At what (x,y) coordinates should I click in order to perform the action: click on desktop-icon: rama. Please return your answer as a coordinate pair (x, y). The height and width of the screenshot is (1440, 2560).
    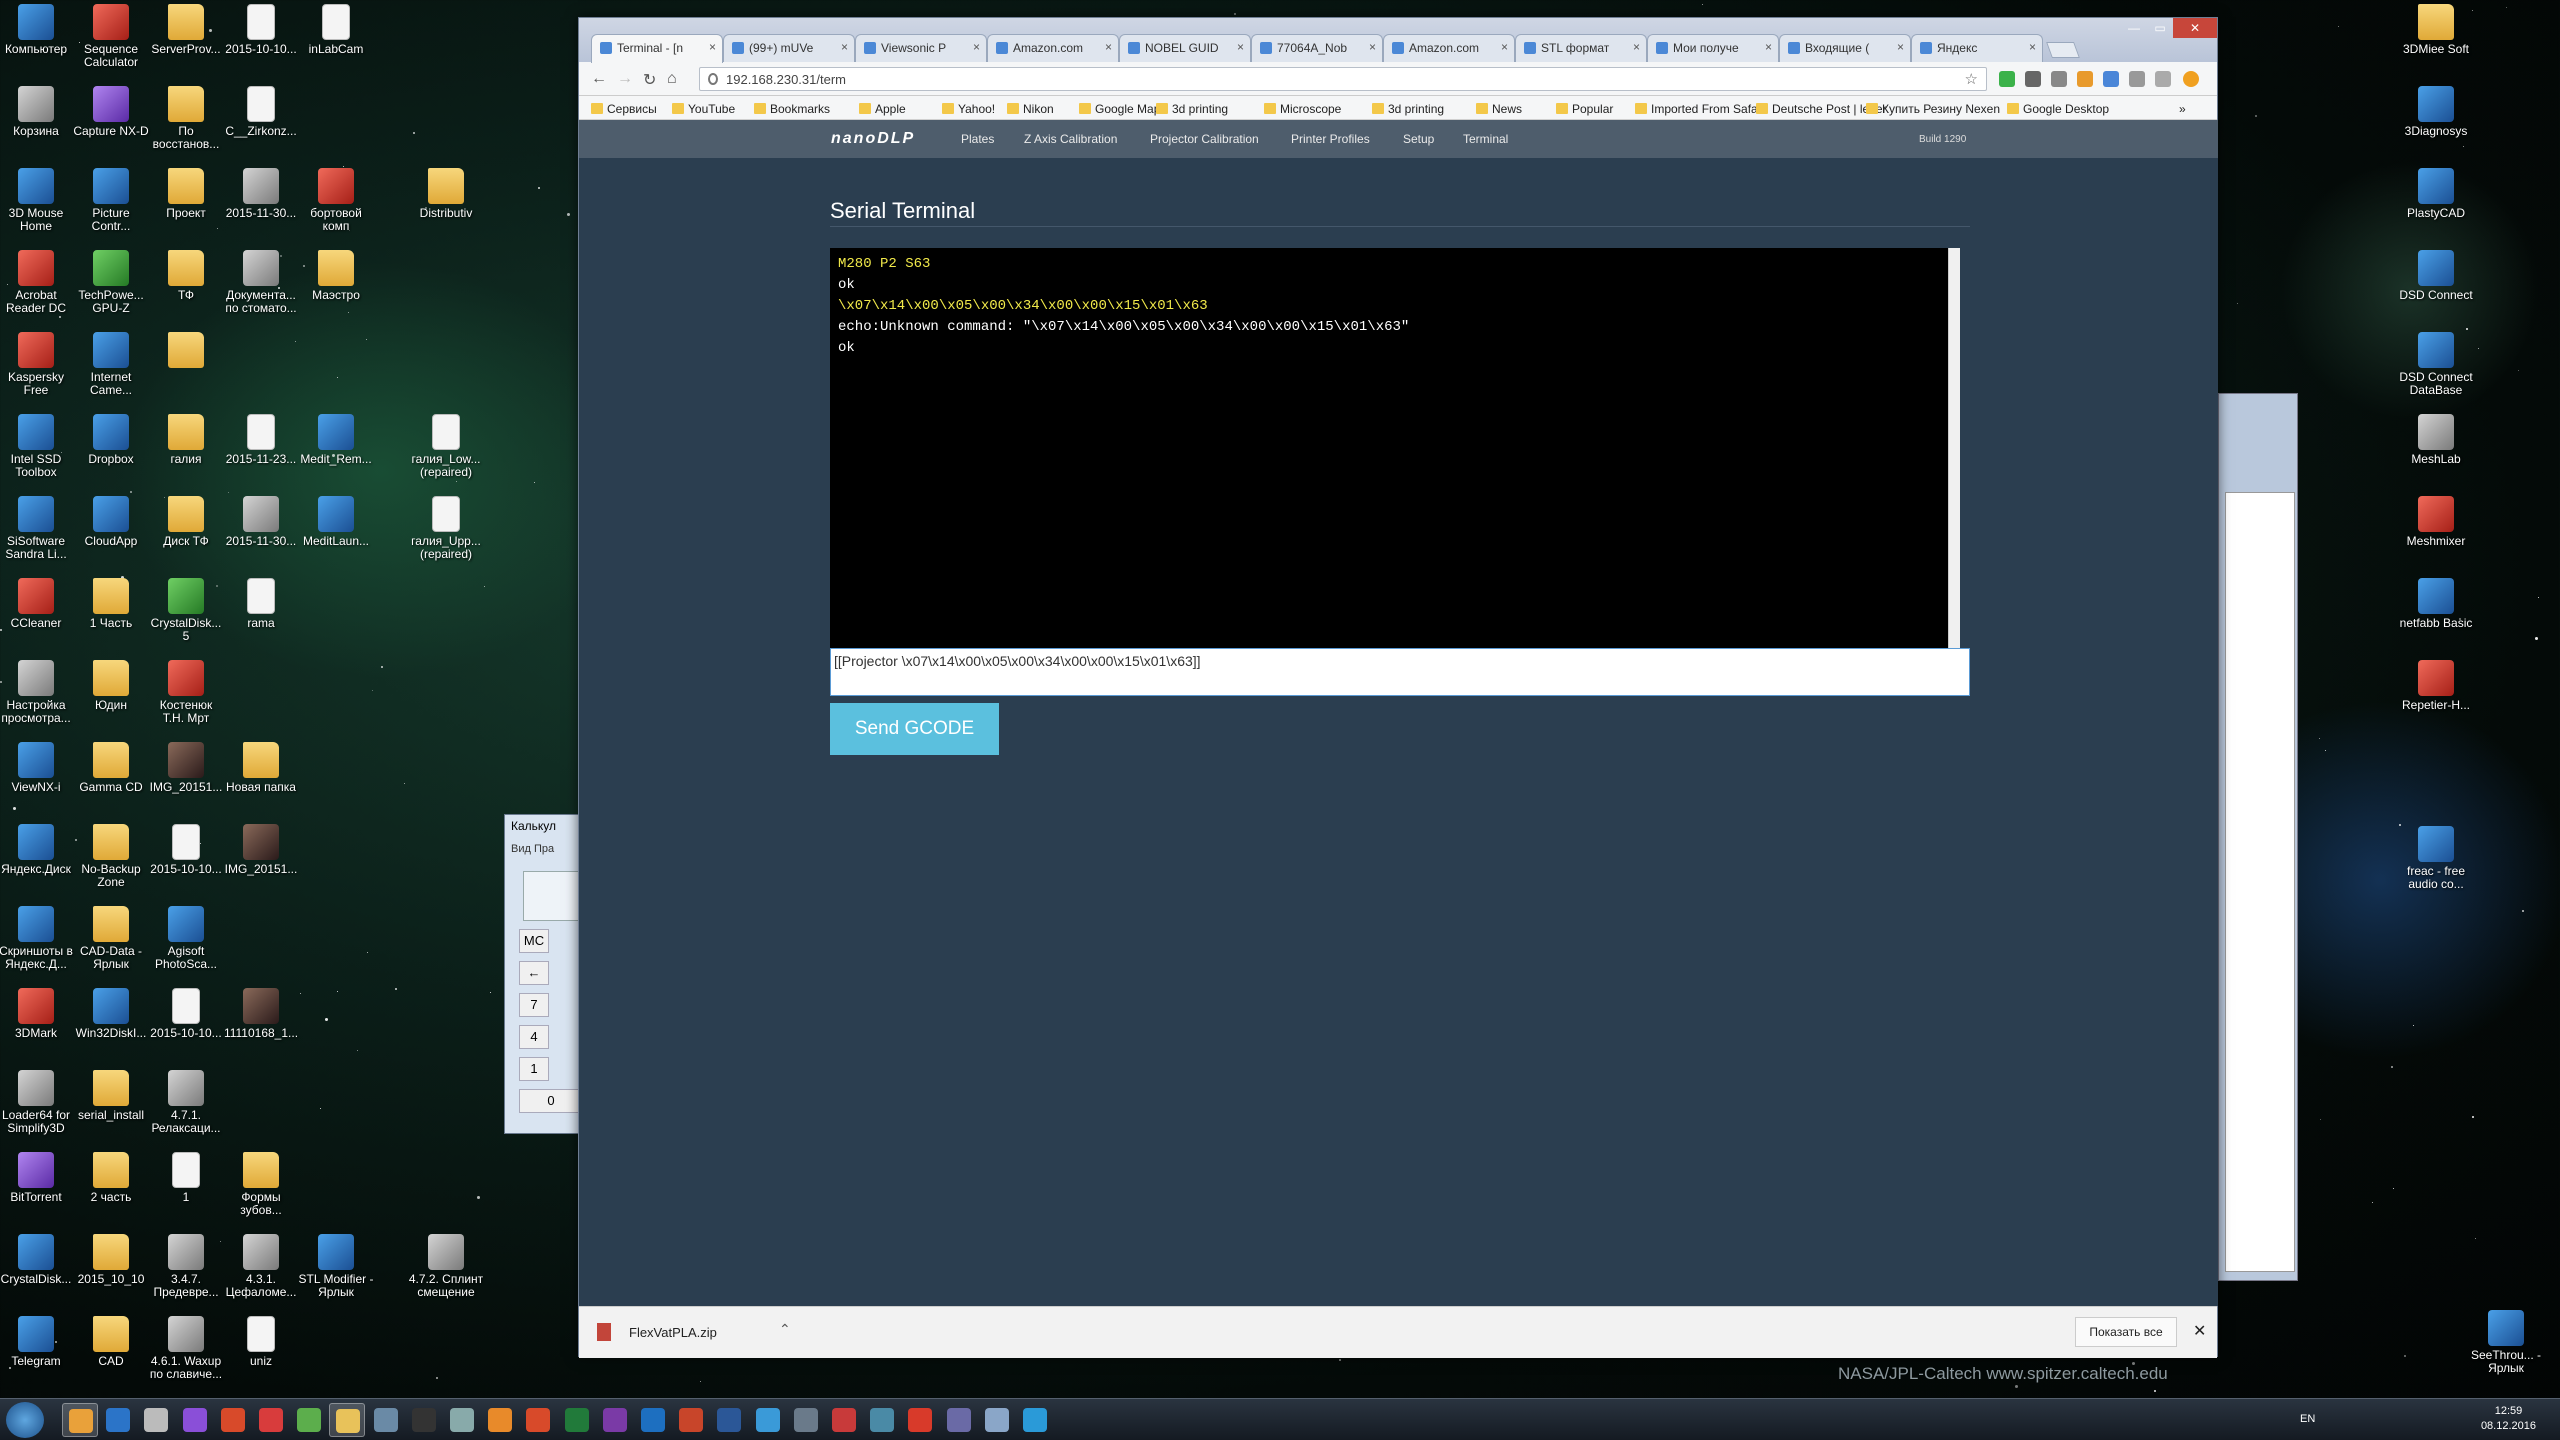
    Looking at the image, I should click on (261, 604).